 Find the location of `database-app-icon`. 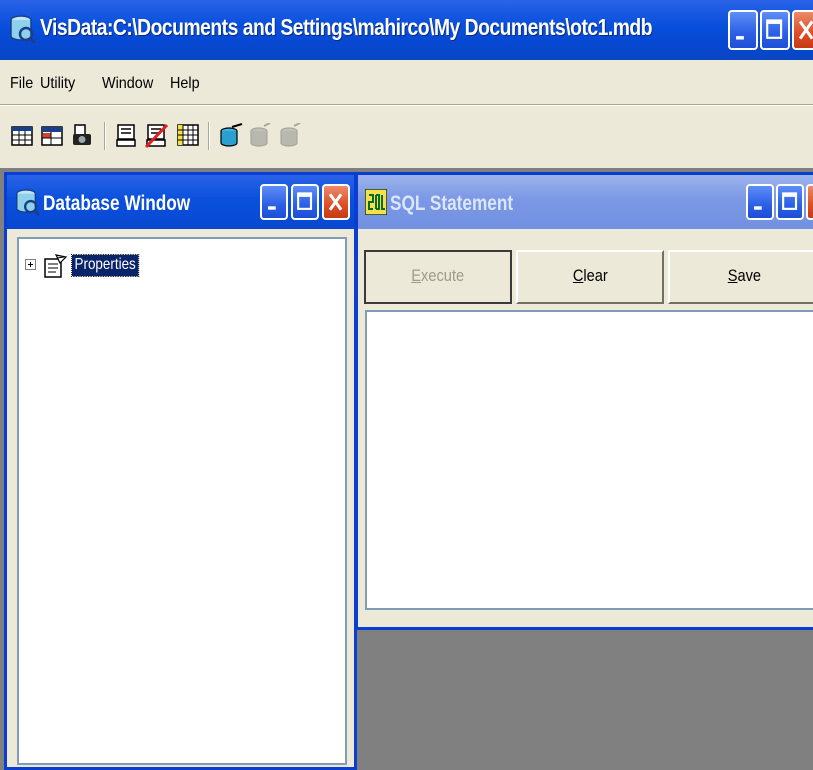

database-app-icon is located at coordinates (23, 29).